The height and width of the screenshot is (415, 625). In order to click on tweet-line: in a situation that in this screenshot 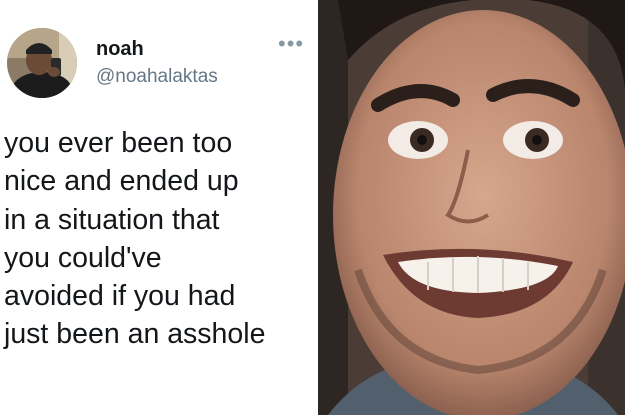, I will do `click(112, 219)`.